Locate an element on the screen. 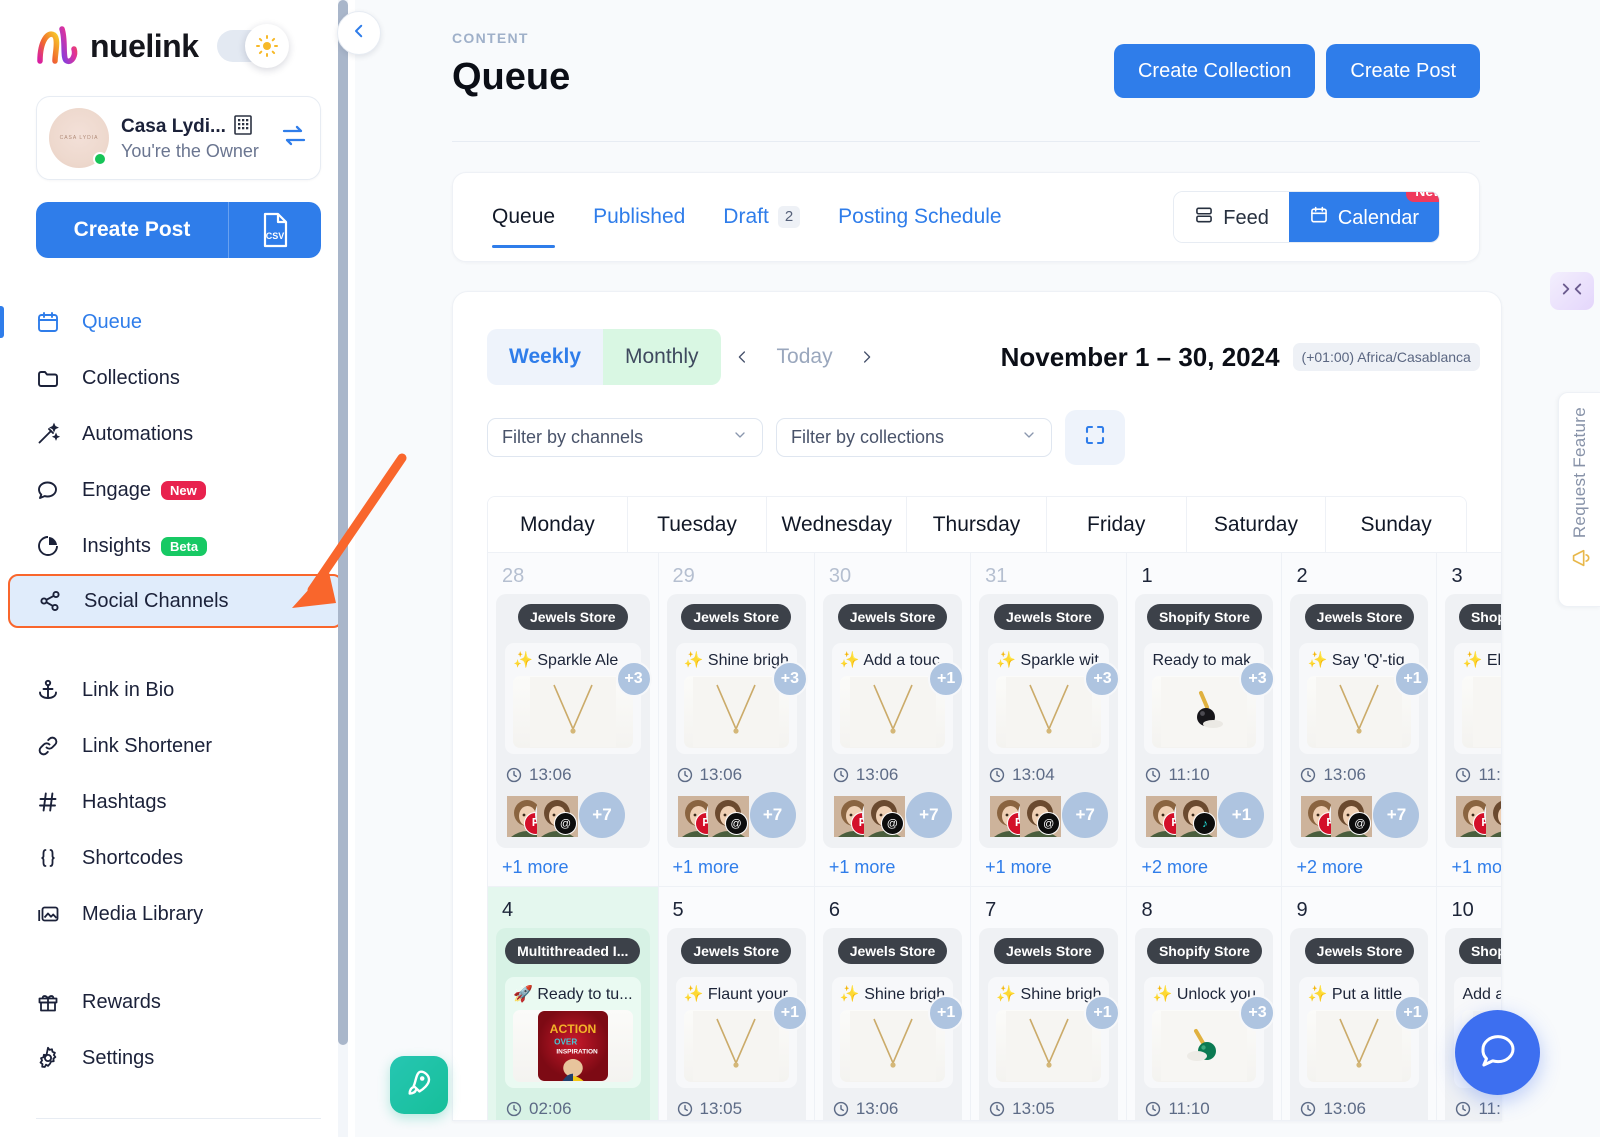  sidebar-item-rewards: Rewards is located at coordinates (177, 1002).